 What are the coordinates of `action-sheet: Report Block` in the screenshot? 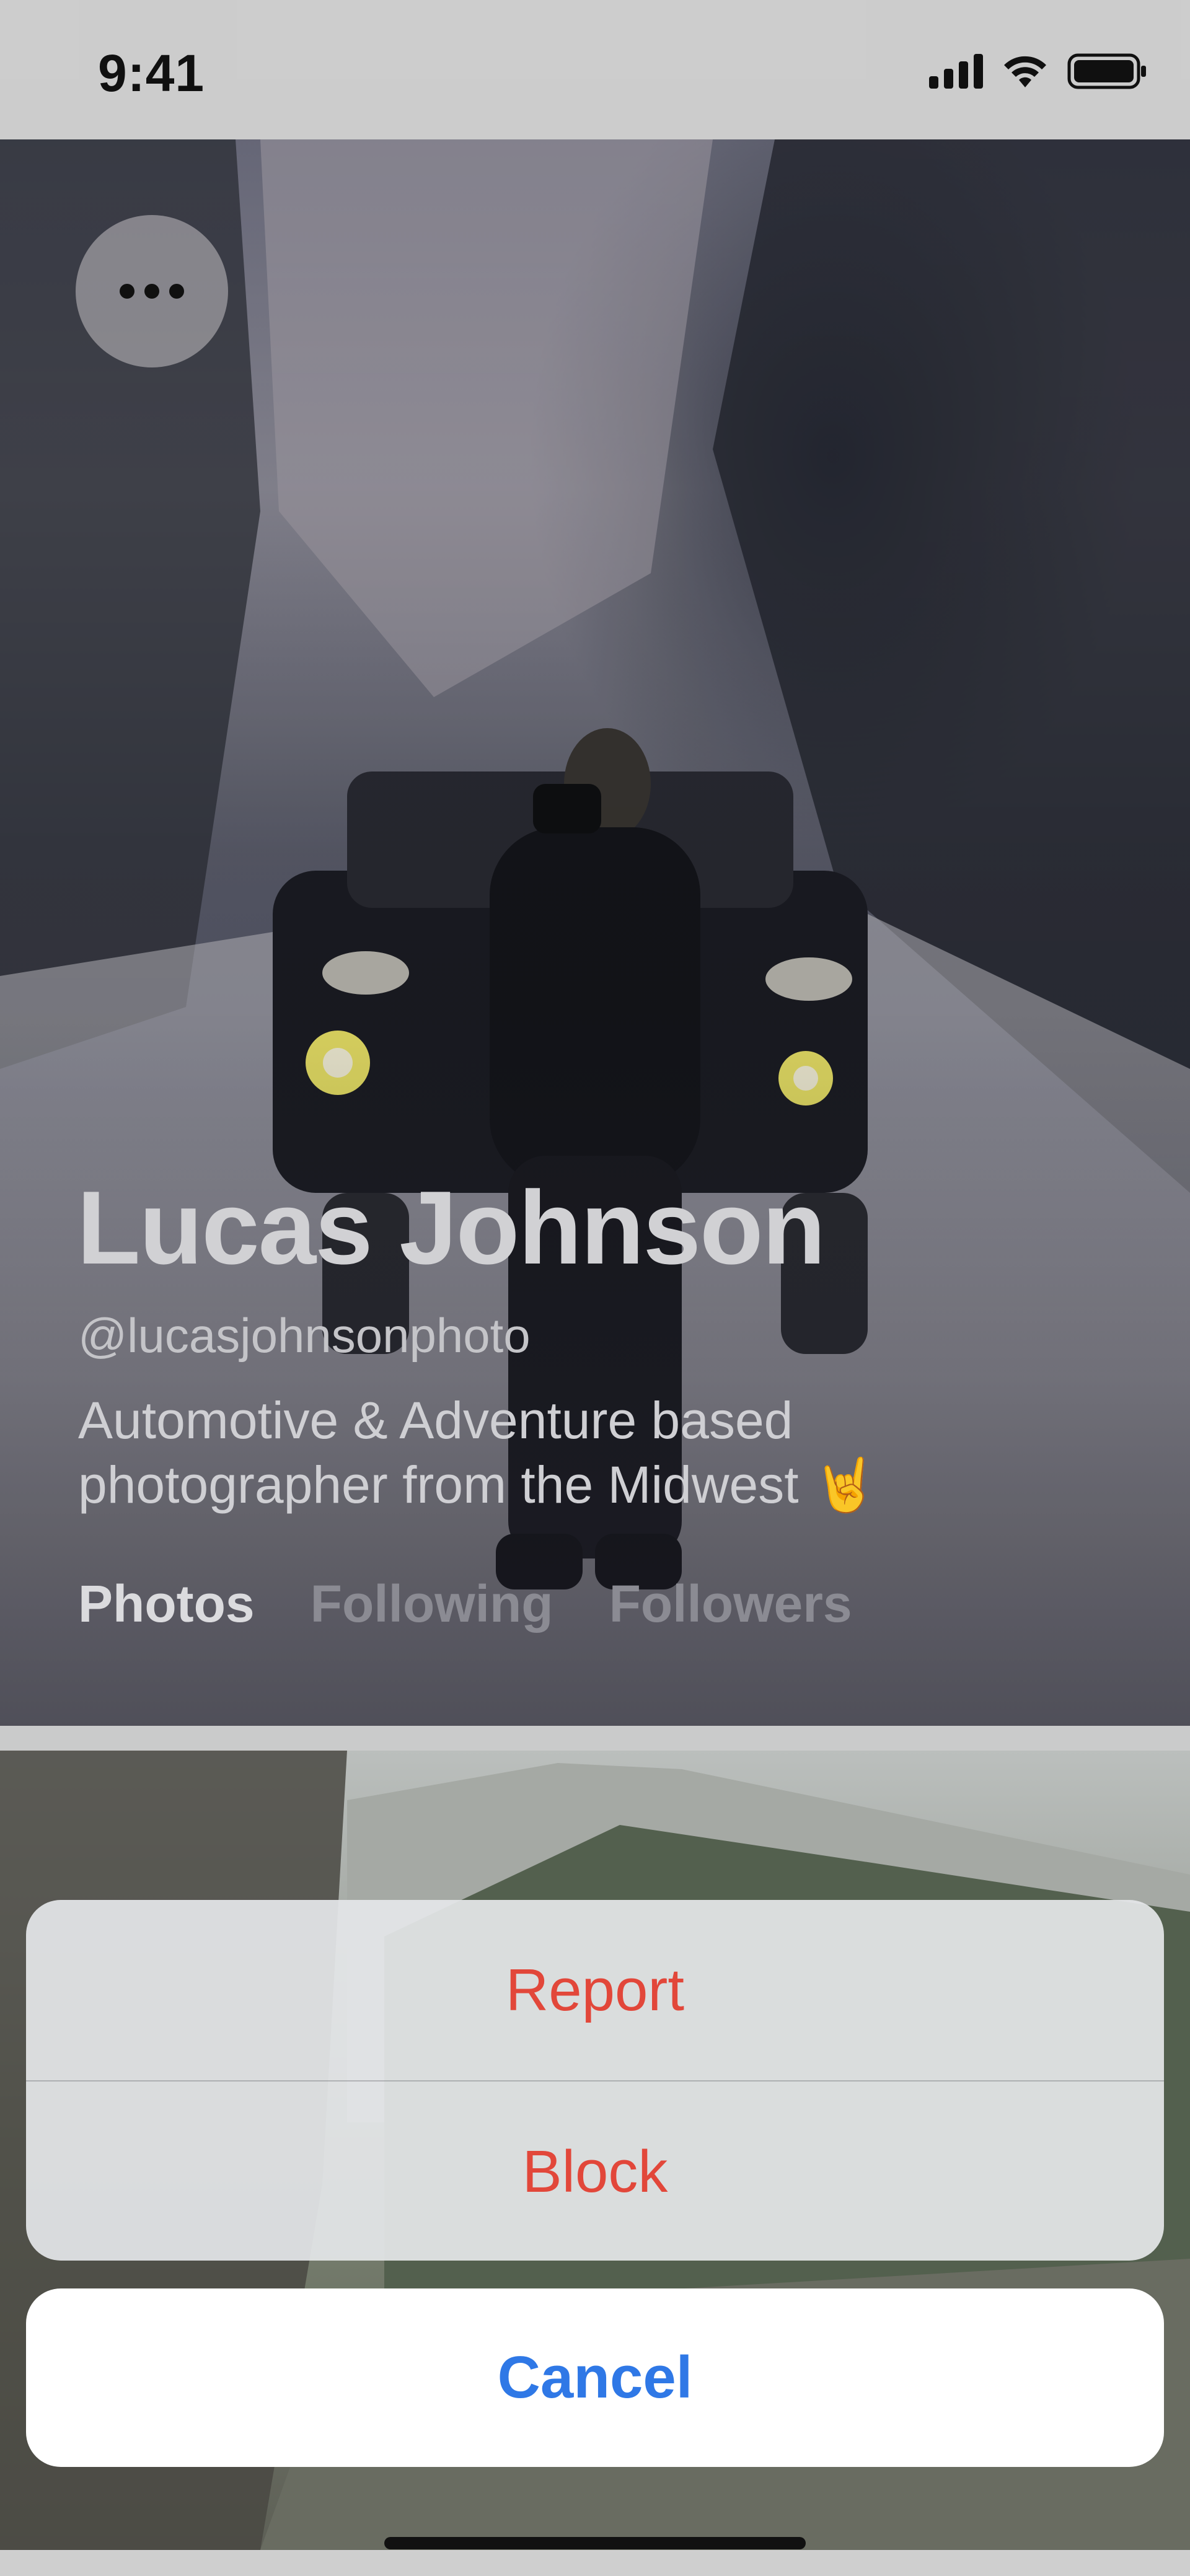 It's located at (595, 2080).